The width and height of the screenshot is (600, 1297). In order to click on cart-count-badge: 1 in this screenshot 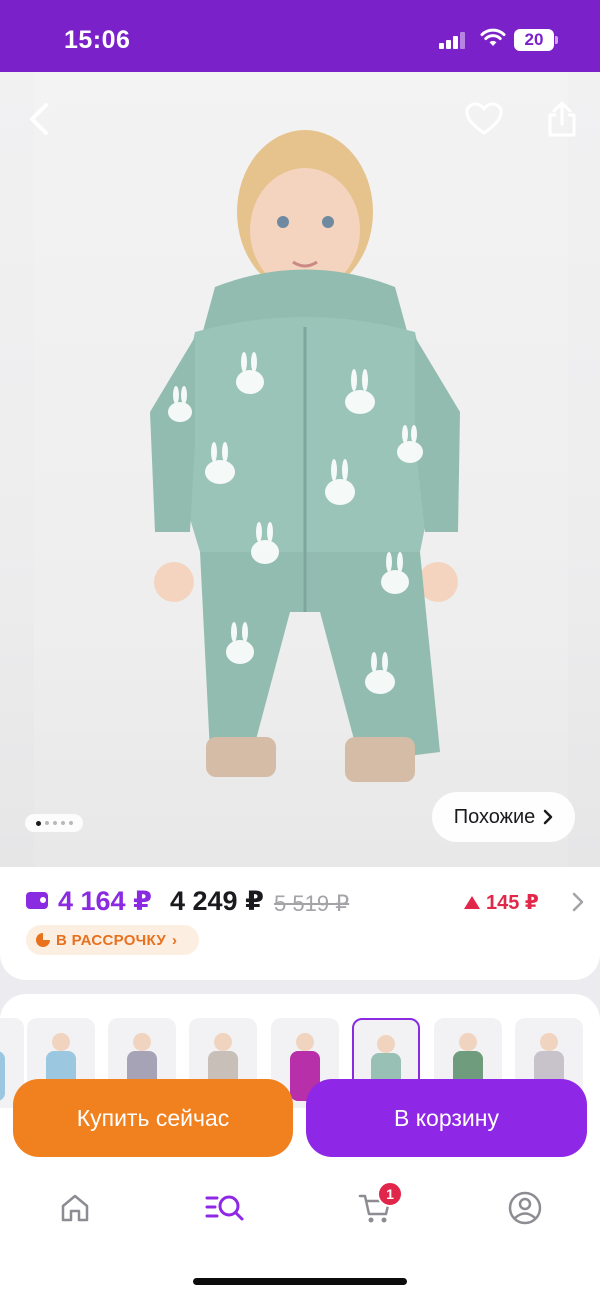, I will do `click(390, 1194)`.